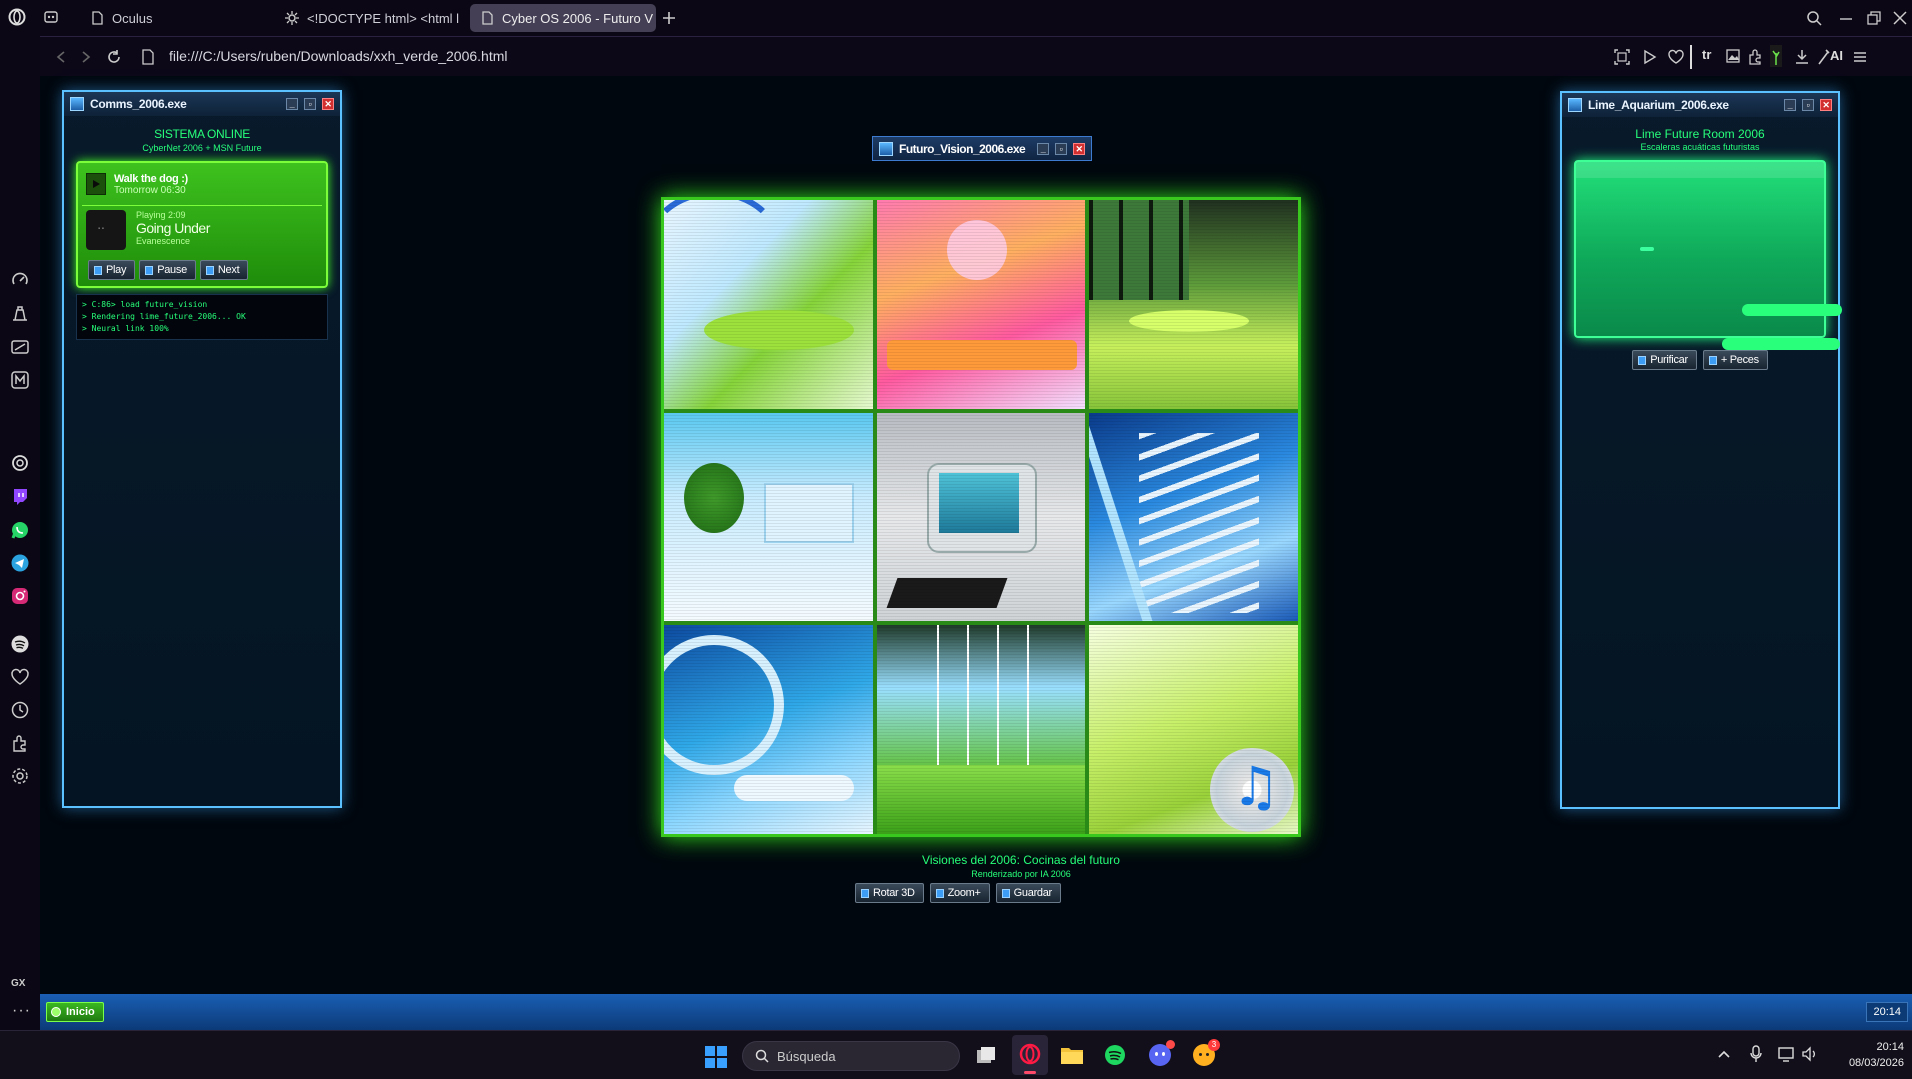  I want to click on file-explorer-icon, so click(1072, 1055).